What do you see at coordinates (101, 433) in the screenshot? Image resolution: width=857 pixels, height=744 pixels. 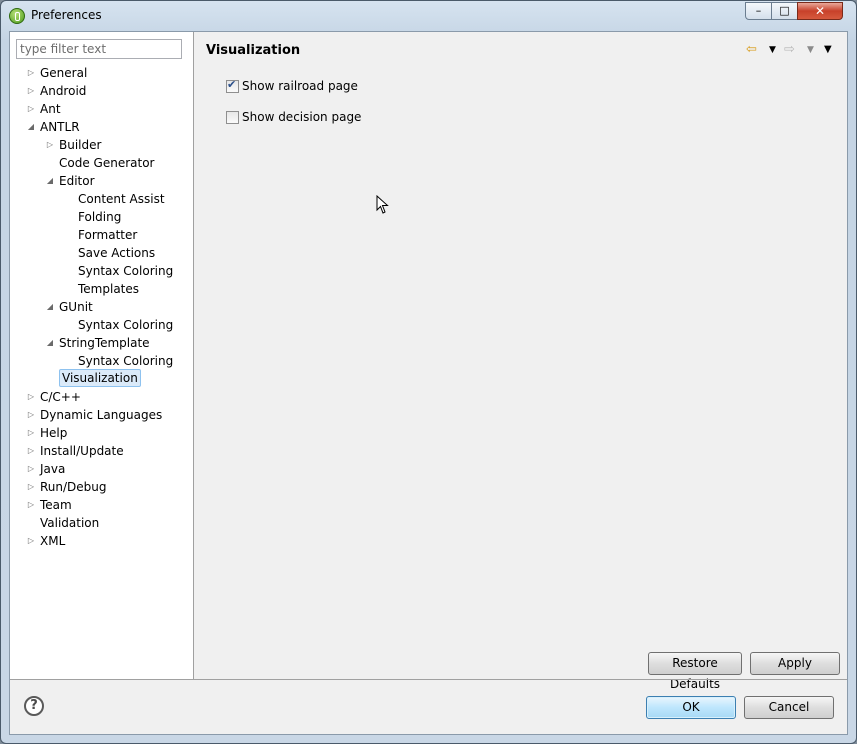 I see `tree-item: ▷ Help` at bounding box center [101, 433].